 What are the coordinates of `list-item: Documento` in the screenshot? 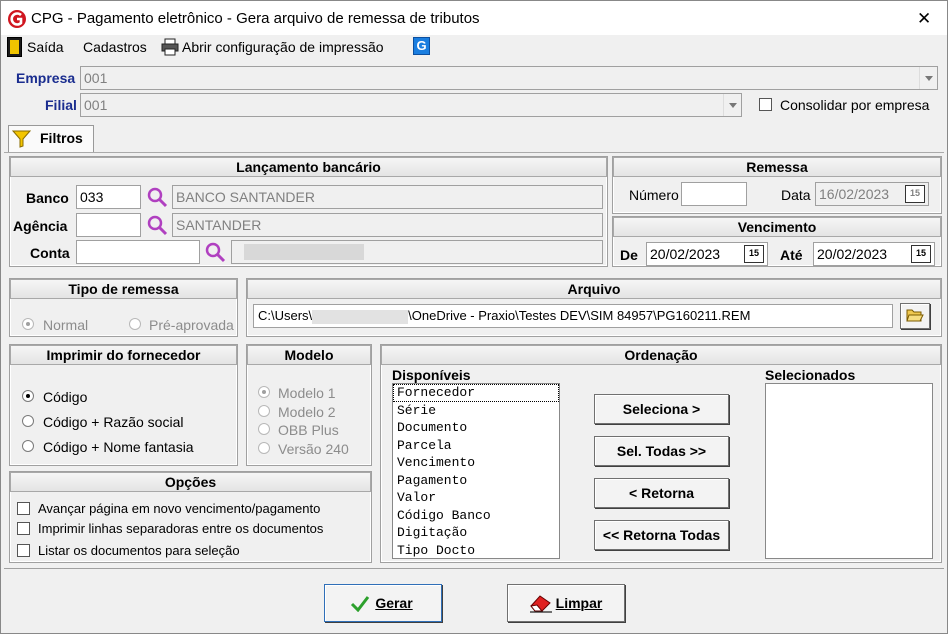 It's located at (476, 428).